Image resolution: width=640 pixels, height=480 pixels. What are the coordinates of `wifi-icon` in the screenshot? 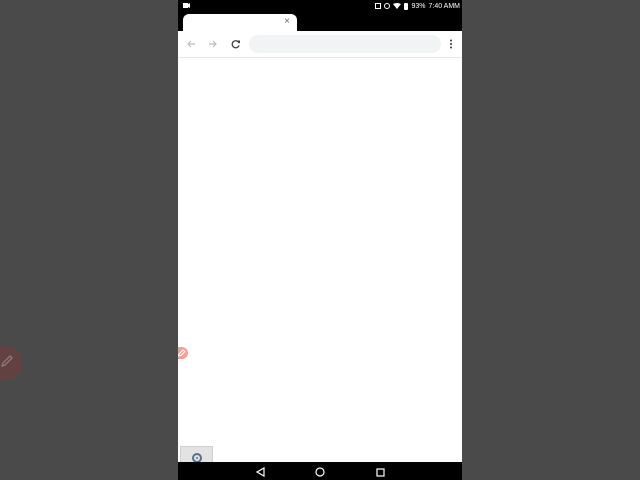 It's located at (397, 6).